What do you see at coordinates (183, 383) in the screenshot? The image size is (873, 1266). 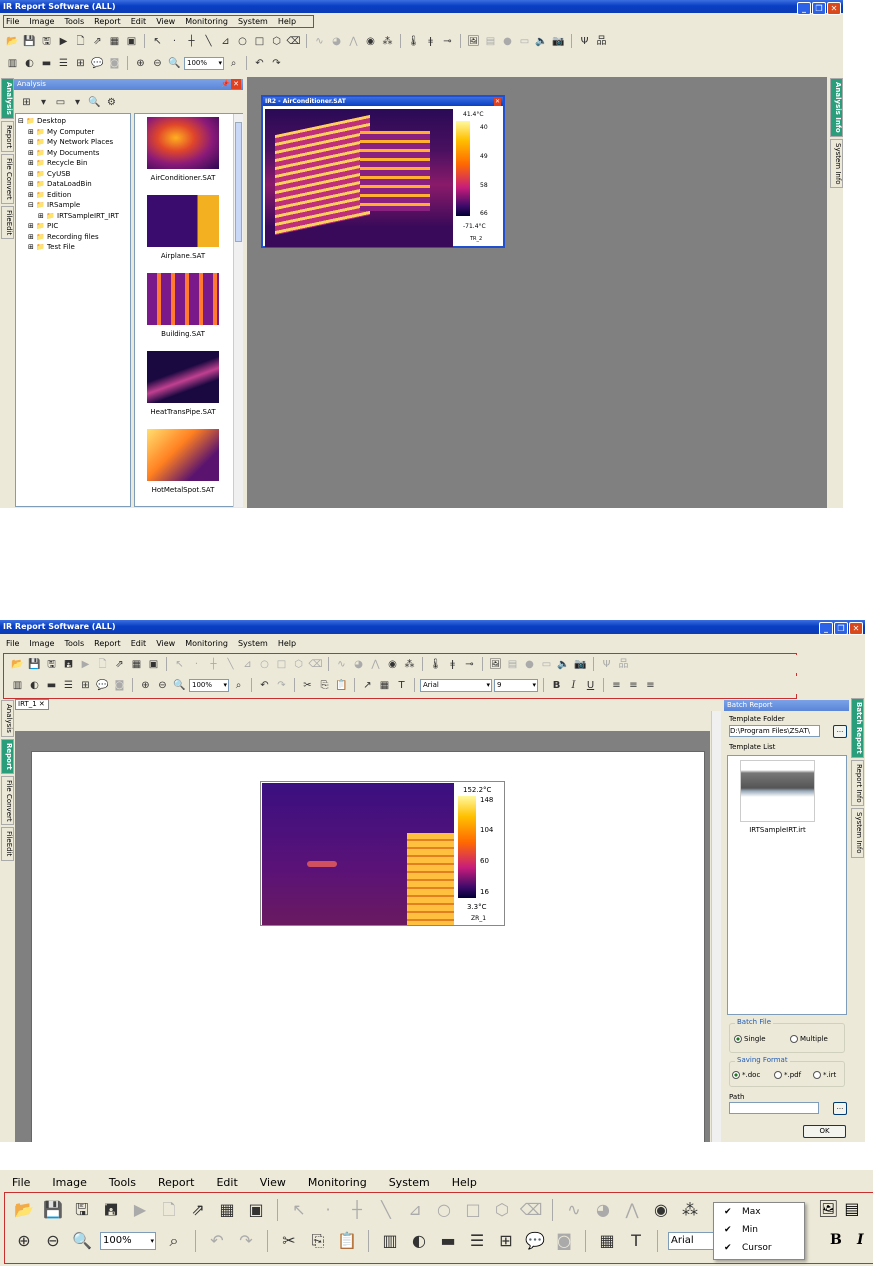 I see `thumbnail-item: HeatTransPipe.SAT` at bounding box center [183, 383].